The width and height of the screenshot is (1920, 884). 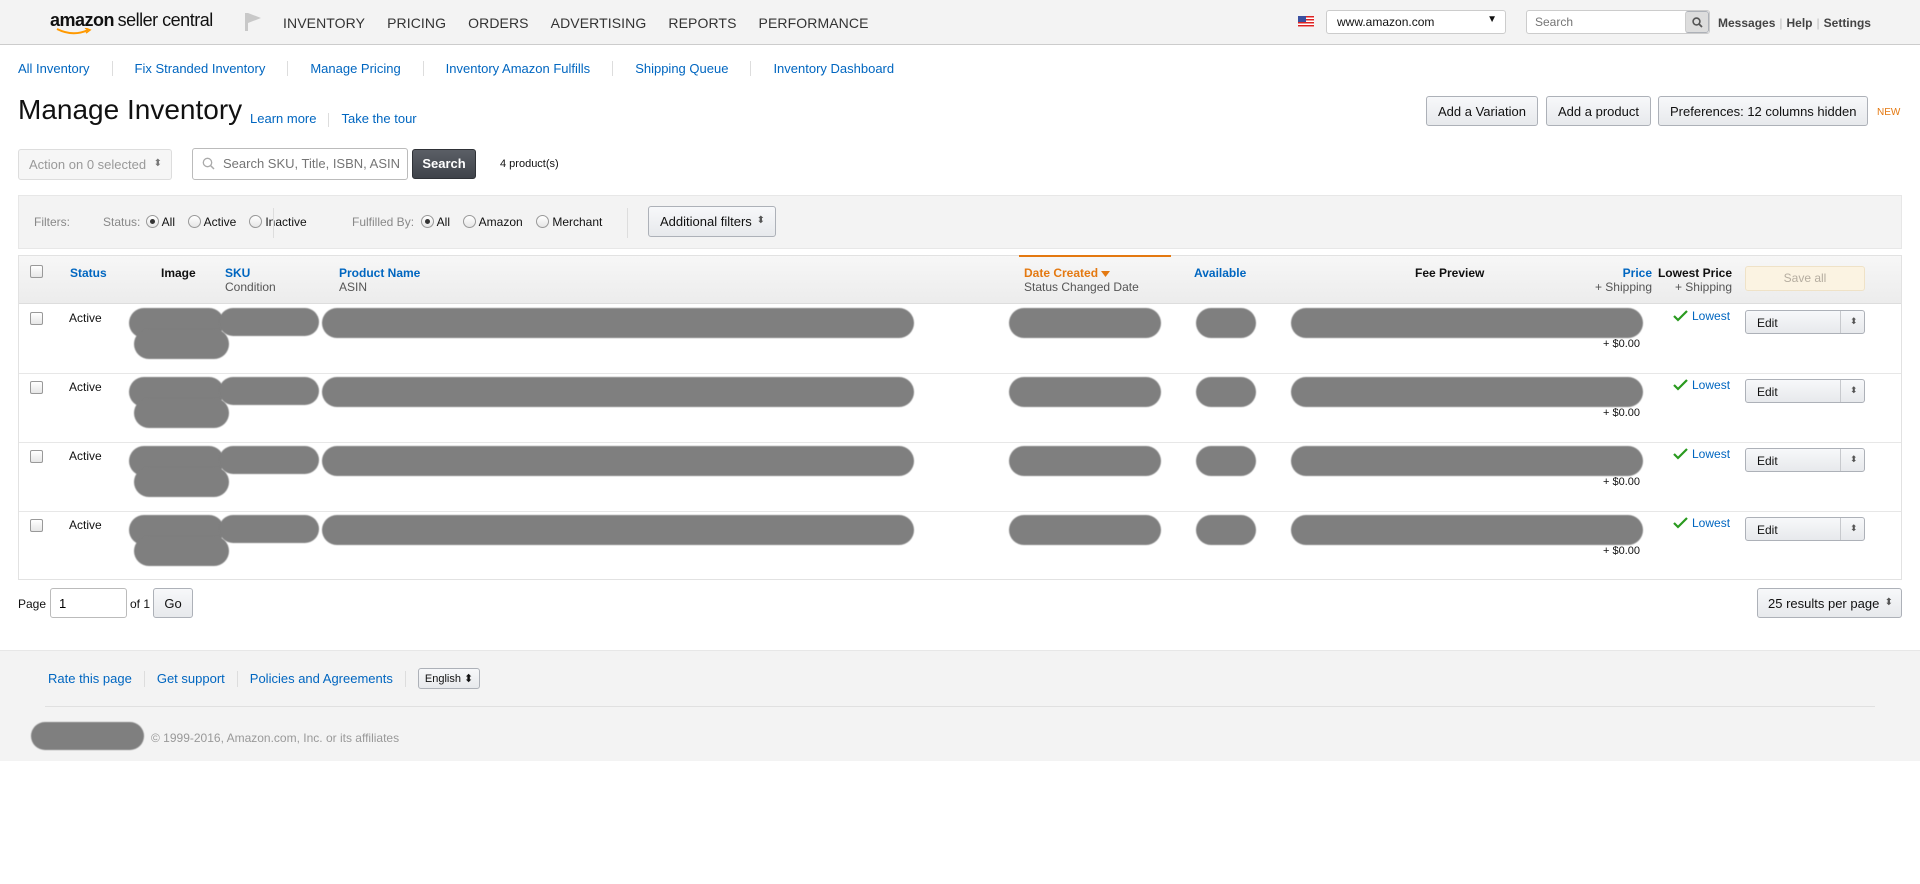 What do you see at coordinates (498, 23) in the screenshot?
I see `nav-orders: ORDERS` at bounding box center [498, 23].